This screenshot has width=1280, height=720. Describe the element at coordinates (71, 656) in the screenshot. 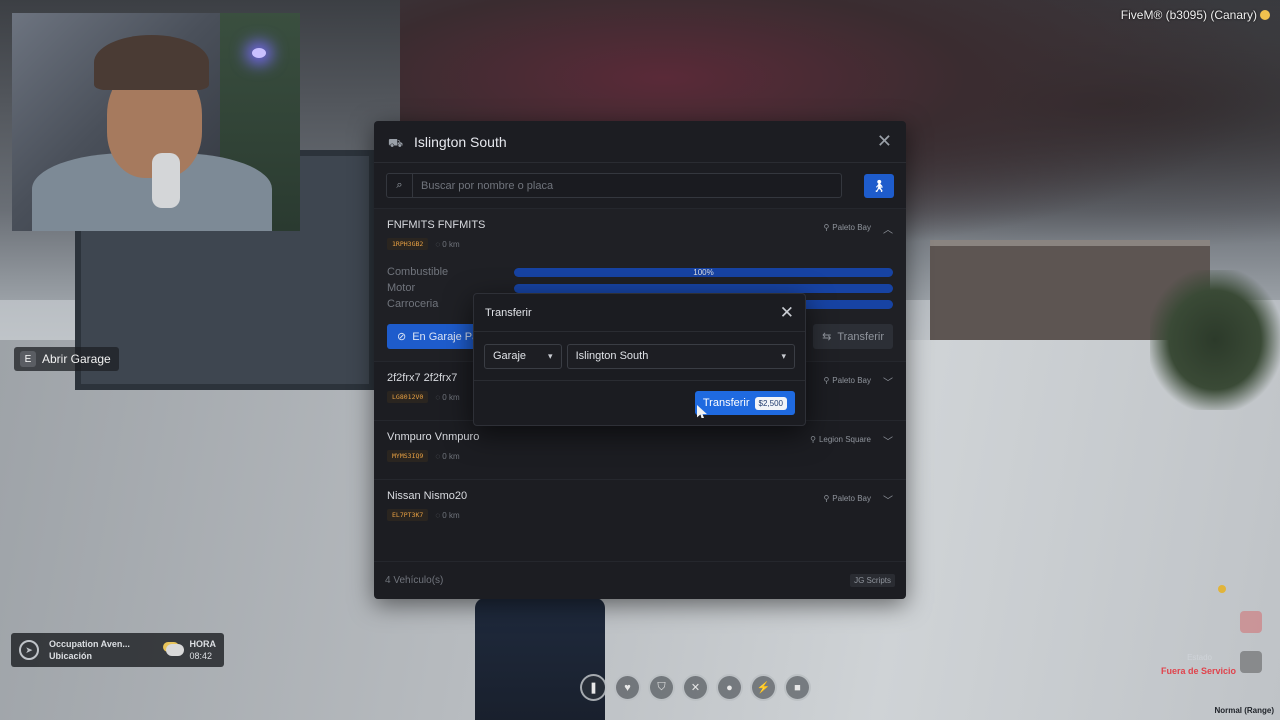

I see `location-label: Ubicación` at that location.